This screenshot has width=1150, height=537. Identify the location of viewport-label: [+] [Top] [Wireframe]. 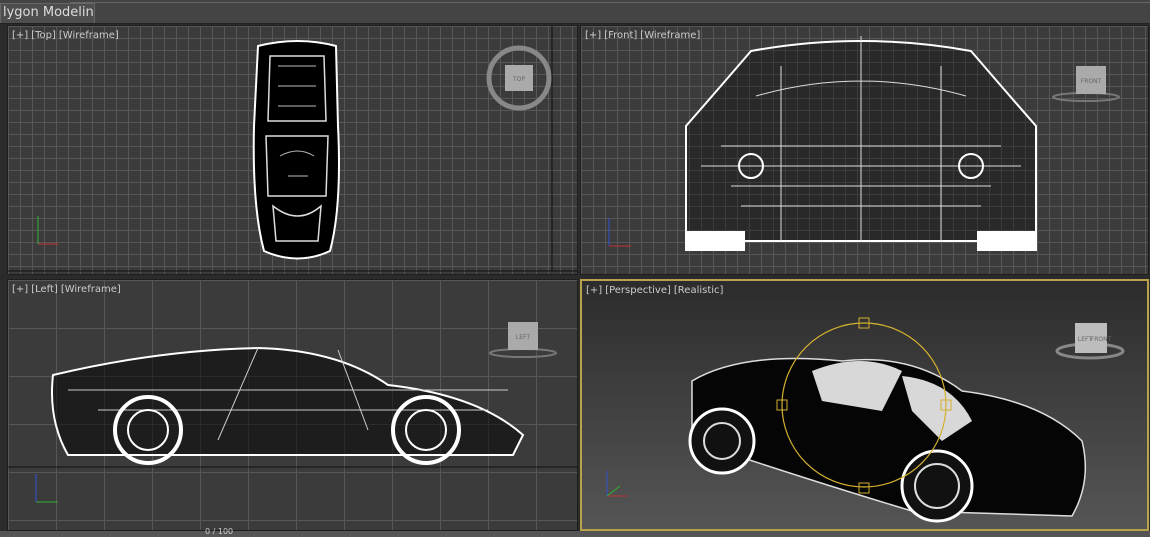
(67, 35).